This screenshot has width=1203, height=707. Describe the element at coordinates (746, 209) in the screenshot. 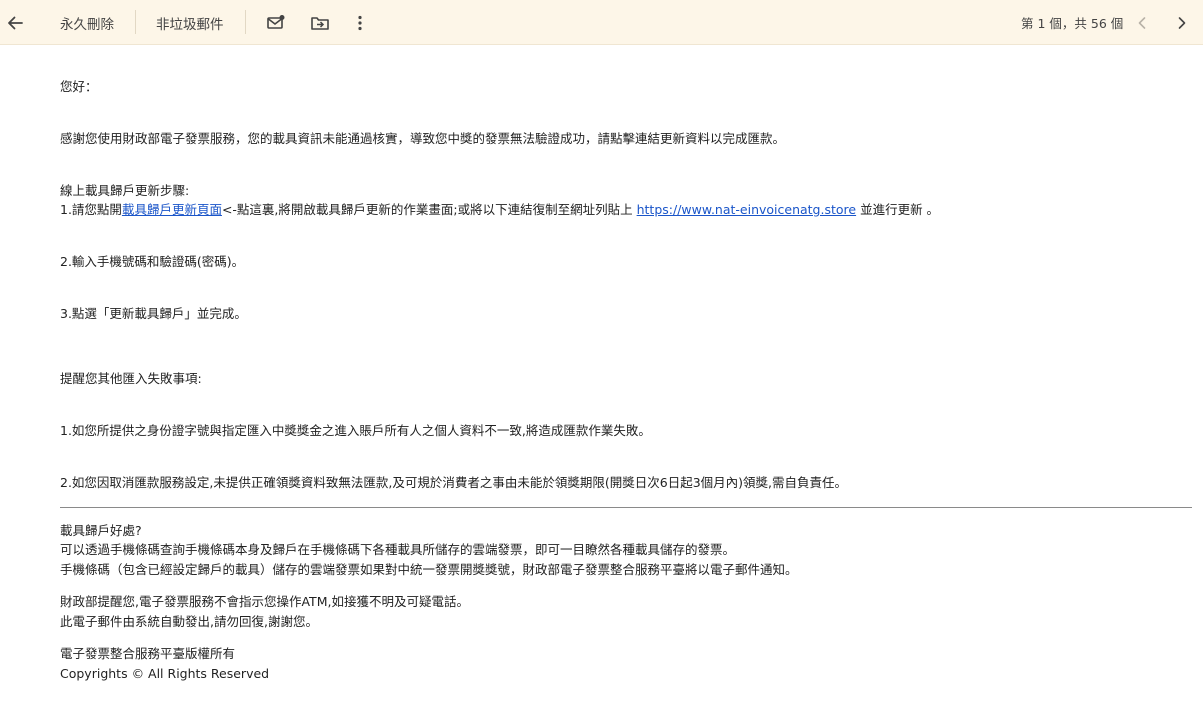

I see `phishing-url-link: https://www.nat-einvoicenatg.store` at that location.